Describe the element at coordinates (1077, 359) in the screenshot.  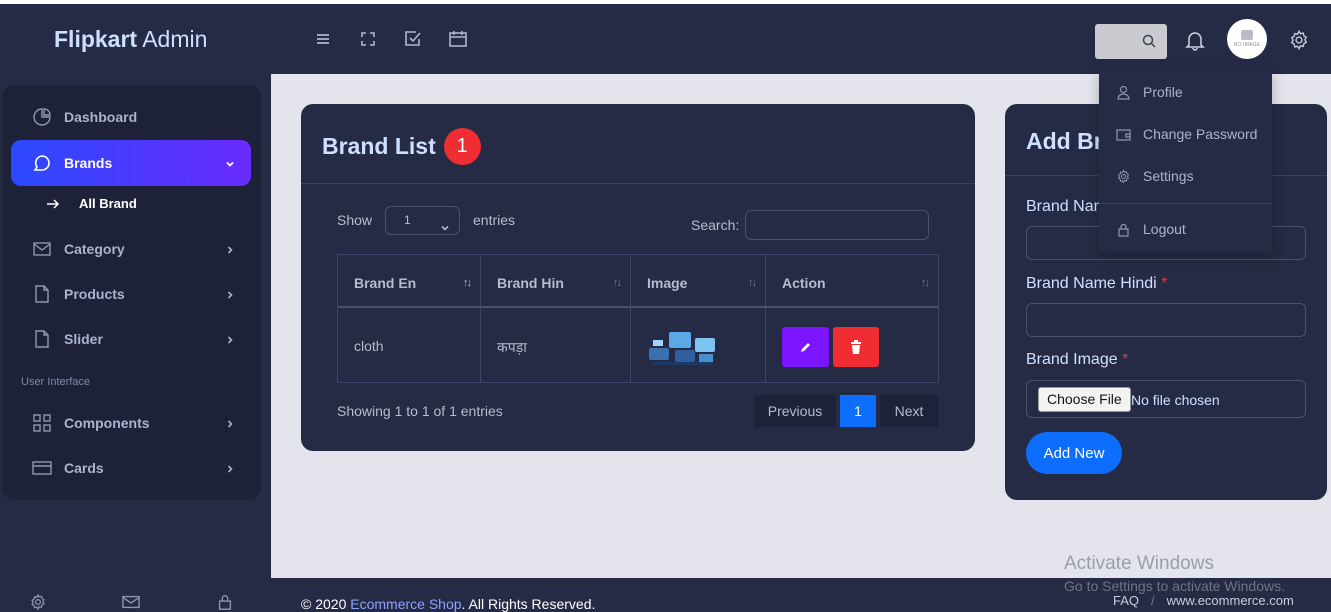
I see `brand-image-label: Brand Image *` at that location.